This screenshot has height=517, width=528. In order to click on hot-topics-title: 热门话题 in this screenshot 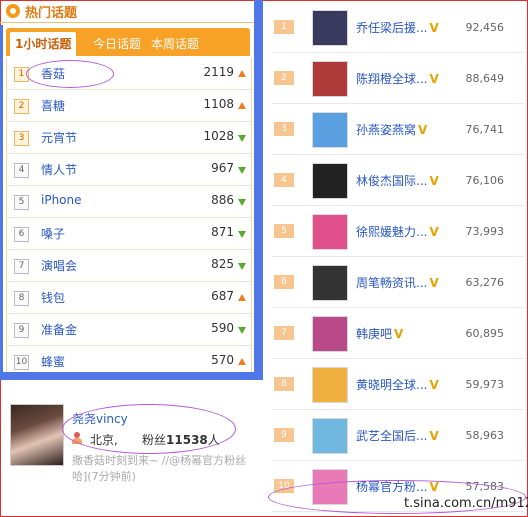, I will do `click(51, 13)`.